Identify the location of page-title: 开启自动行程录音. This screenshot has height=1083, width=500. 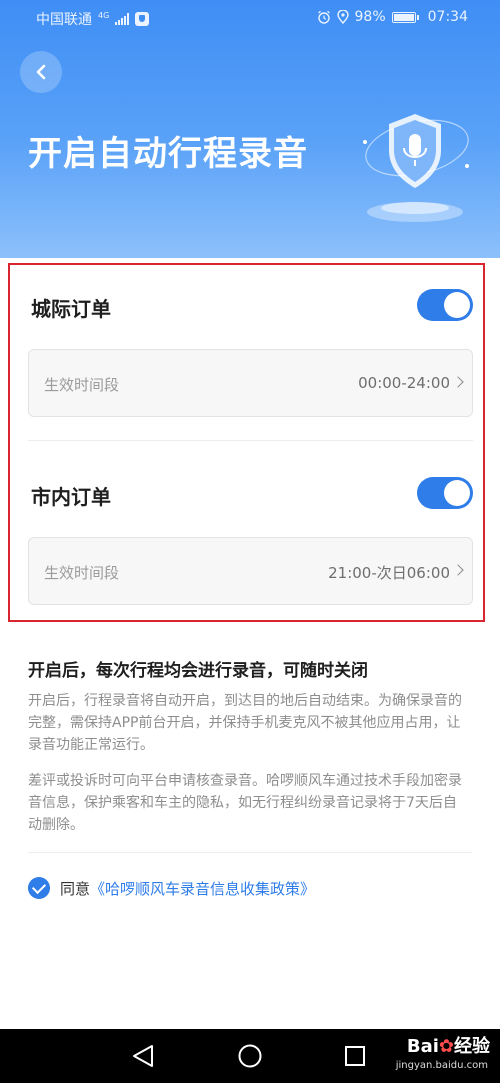
(168, 154).